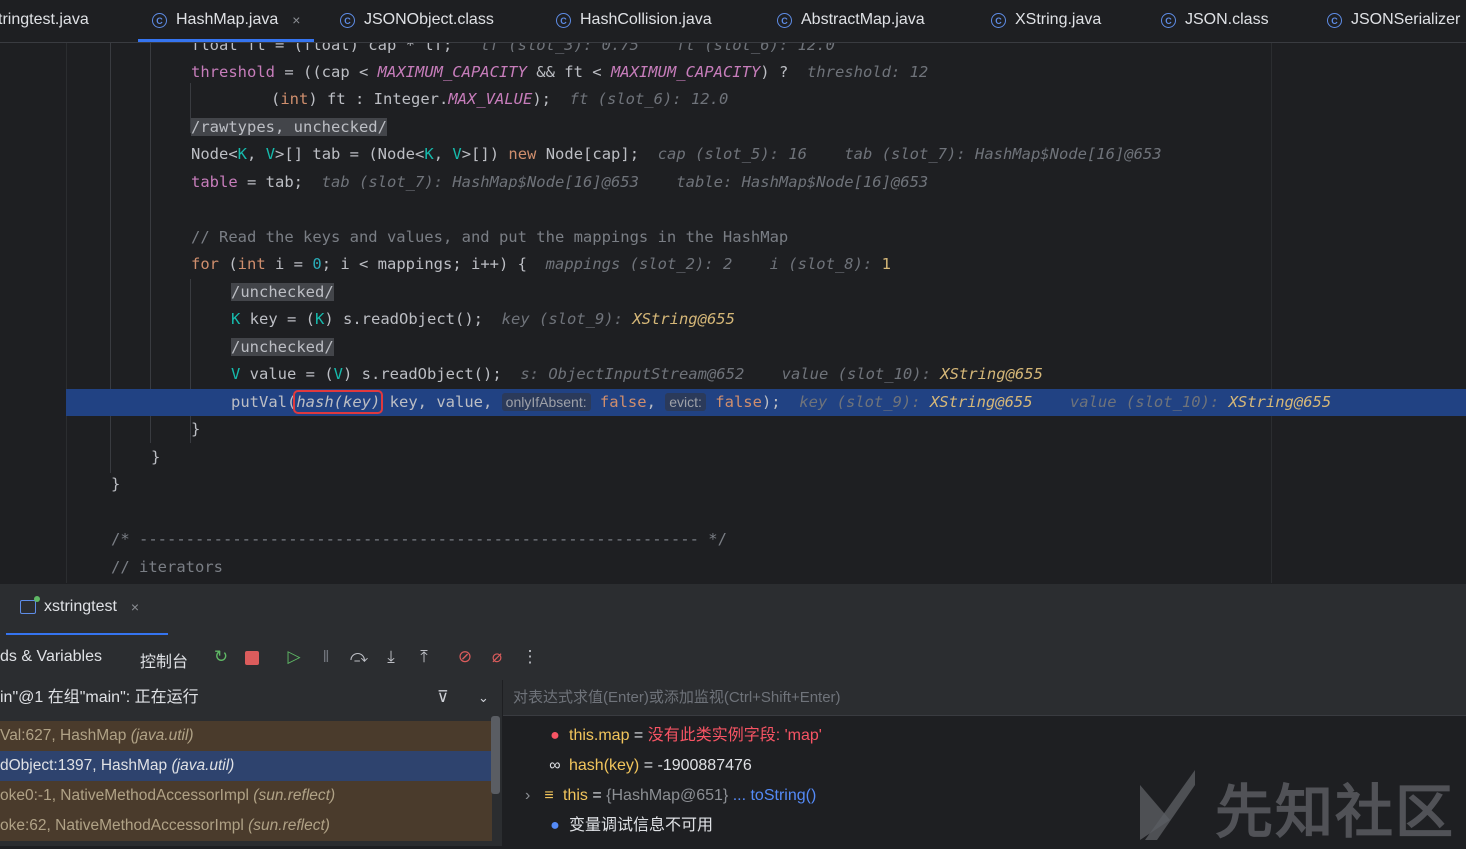 The image size is (1466, 849). Describe the element at coordinates (443, 698) in the screenshot. I see `filter-icon: ⊽` at that location.